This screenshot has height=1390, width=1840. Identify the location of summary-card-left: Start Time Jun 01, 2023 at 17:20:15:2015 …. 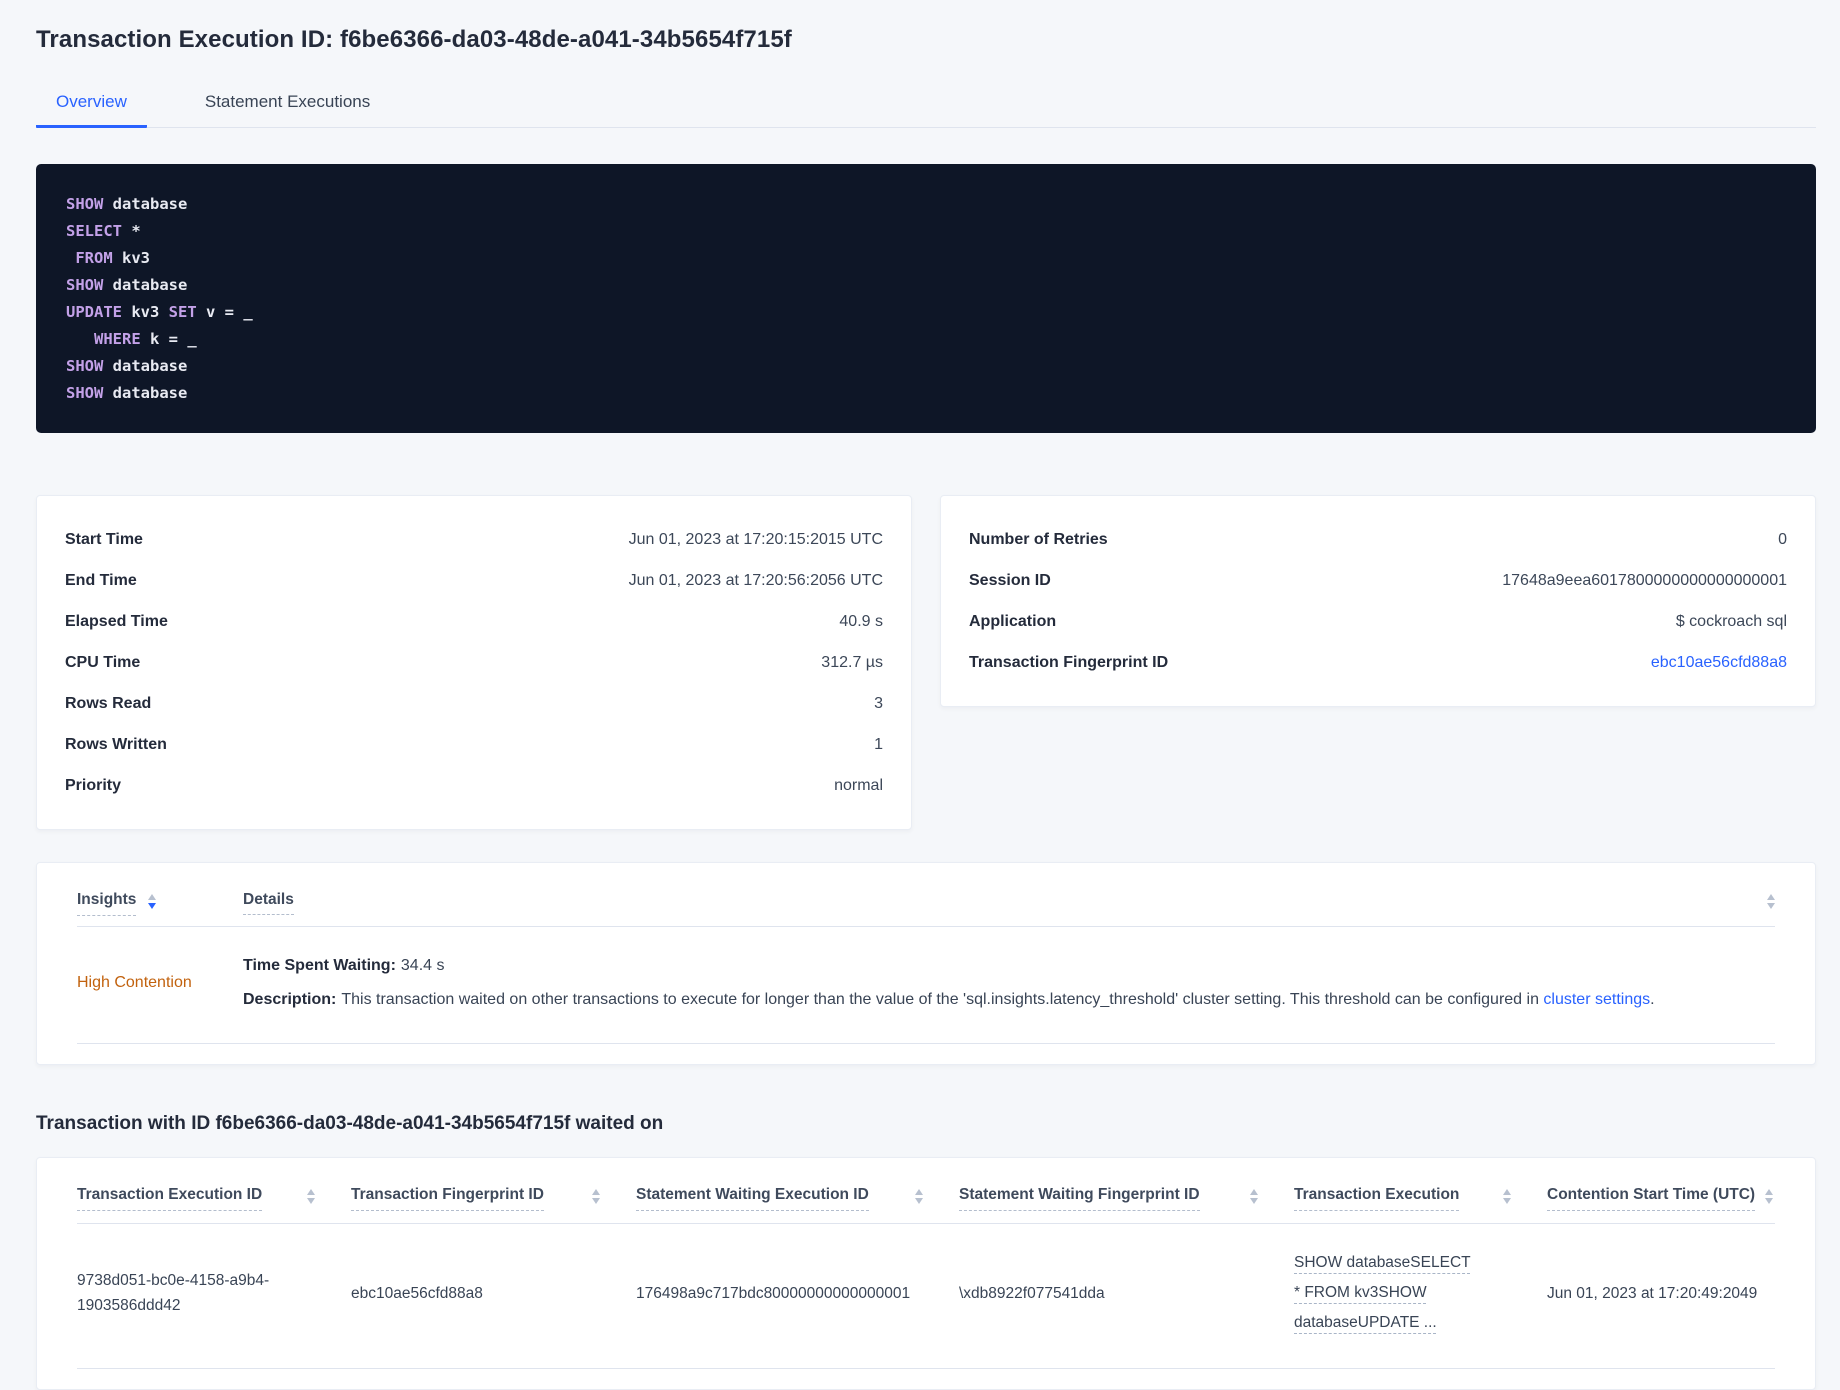
(474, 662).